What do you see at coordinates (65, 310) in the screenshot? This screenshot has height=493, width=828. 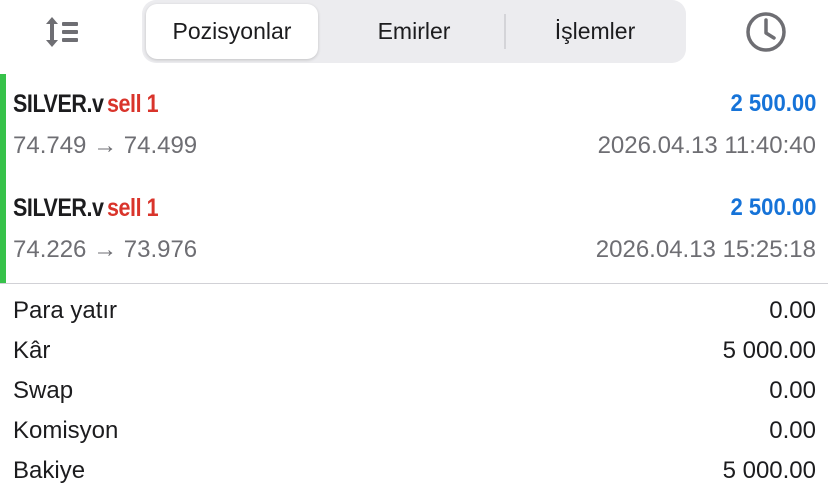 I see `summary-label: Para yatır` at bounding box center [65, 310].